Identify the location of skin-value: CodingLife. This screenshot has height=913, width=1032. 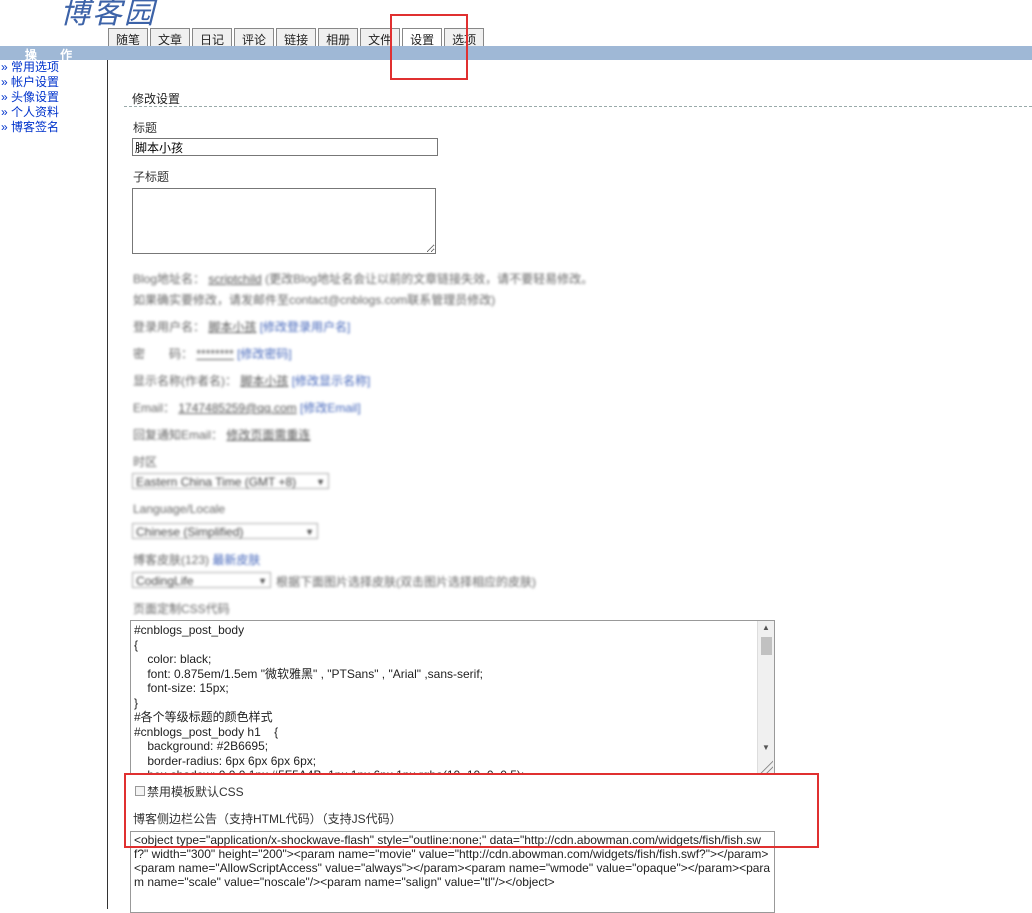
(165, 581).